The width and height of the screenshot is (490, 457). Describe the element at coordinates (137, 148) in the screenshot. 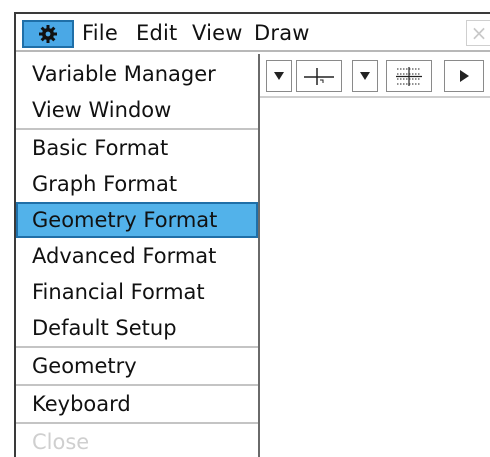

I see `menu-item-basic-format: Basic Format` at that location.